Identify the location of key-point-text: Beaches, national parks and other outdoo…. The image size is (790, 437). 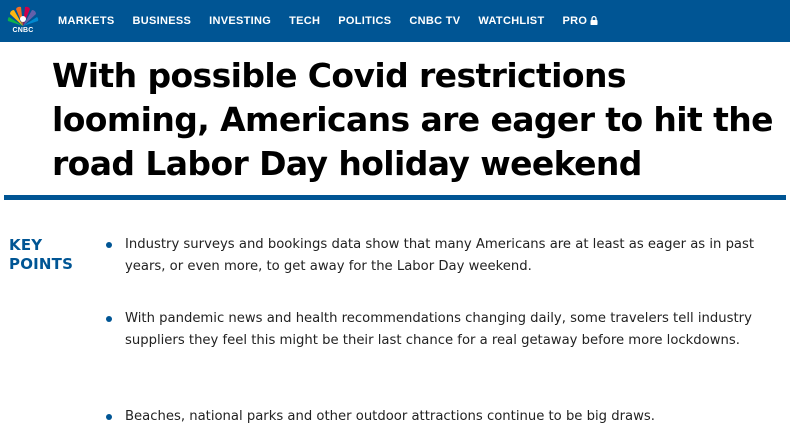
(390, 416).